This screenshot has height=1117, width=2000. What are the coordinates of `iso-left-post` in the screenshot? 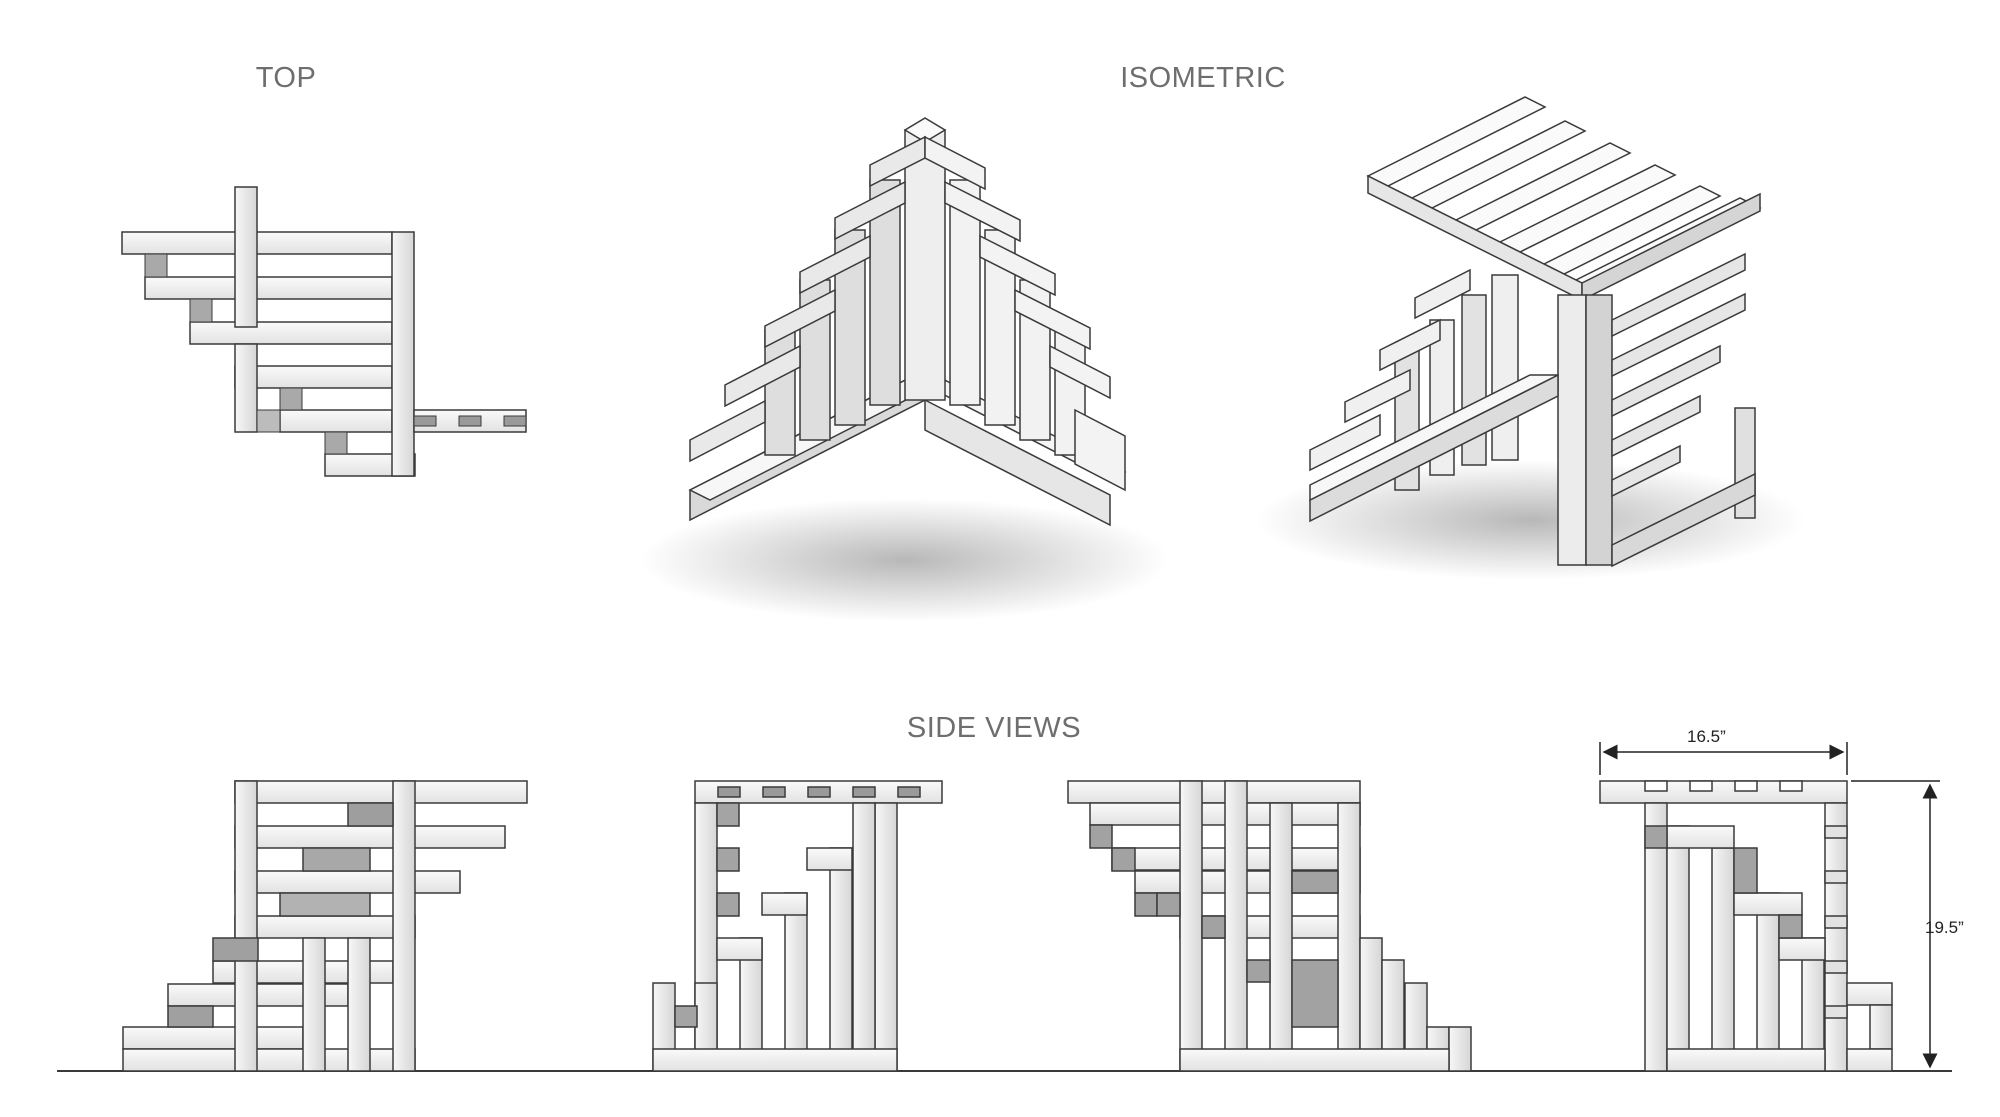 It's located at (1505, 367).